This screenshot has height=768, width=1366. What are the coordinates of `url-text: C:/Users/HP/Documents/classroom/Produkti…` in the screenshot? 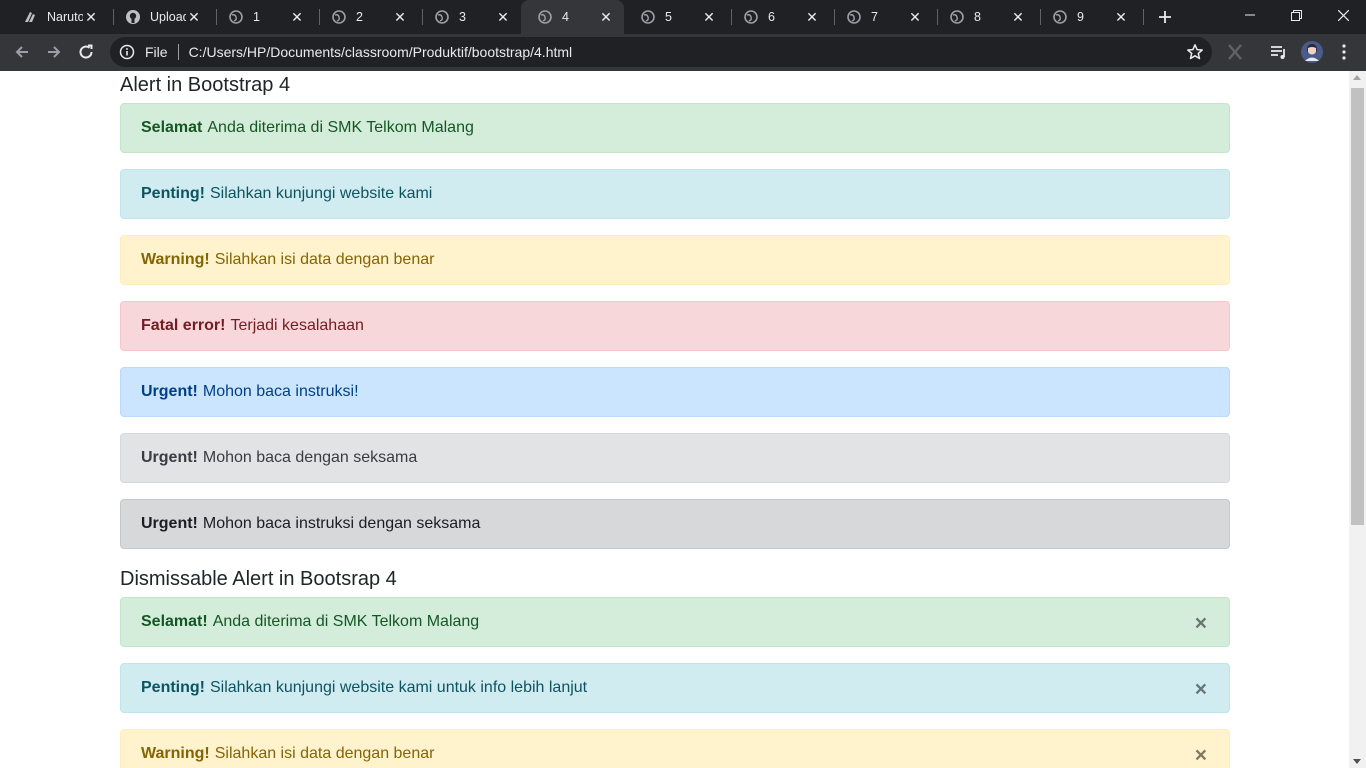 It's located at (381, 52).